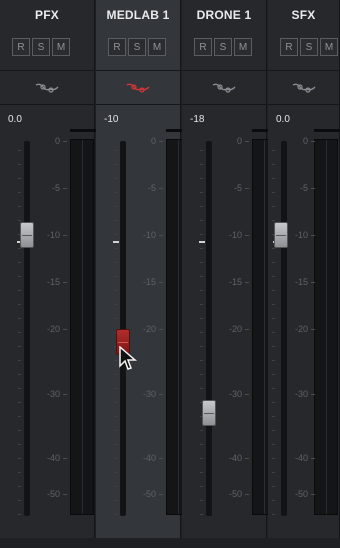  What do you see at coordinates (264, 327) in the screenshot?
I see `meter-channel-divider` at bounding box center [264, 327].